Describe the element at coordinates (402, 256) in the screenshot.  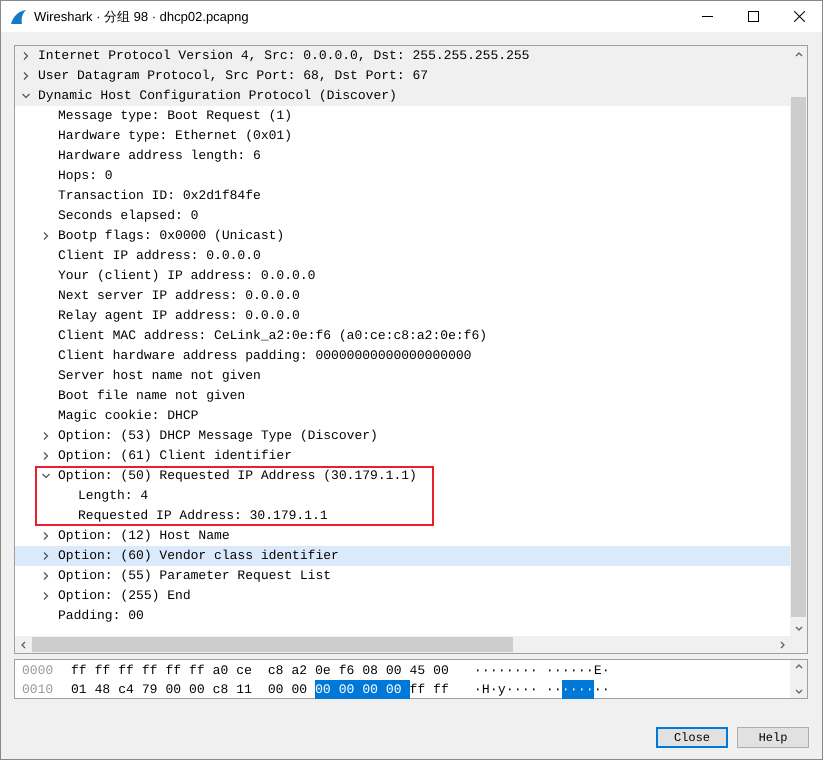
I see `tree-row: Client IP address: 0.0.0.0` at that location.